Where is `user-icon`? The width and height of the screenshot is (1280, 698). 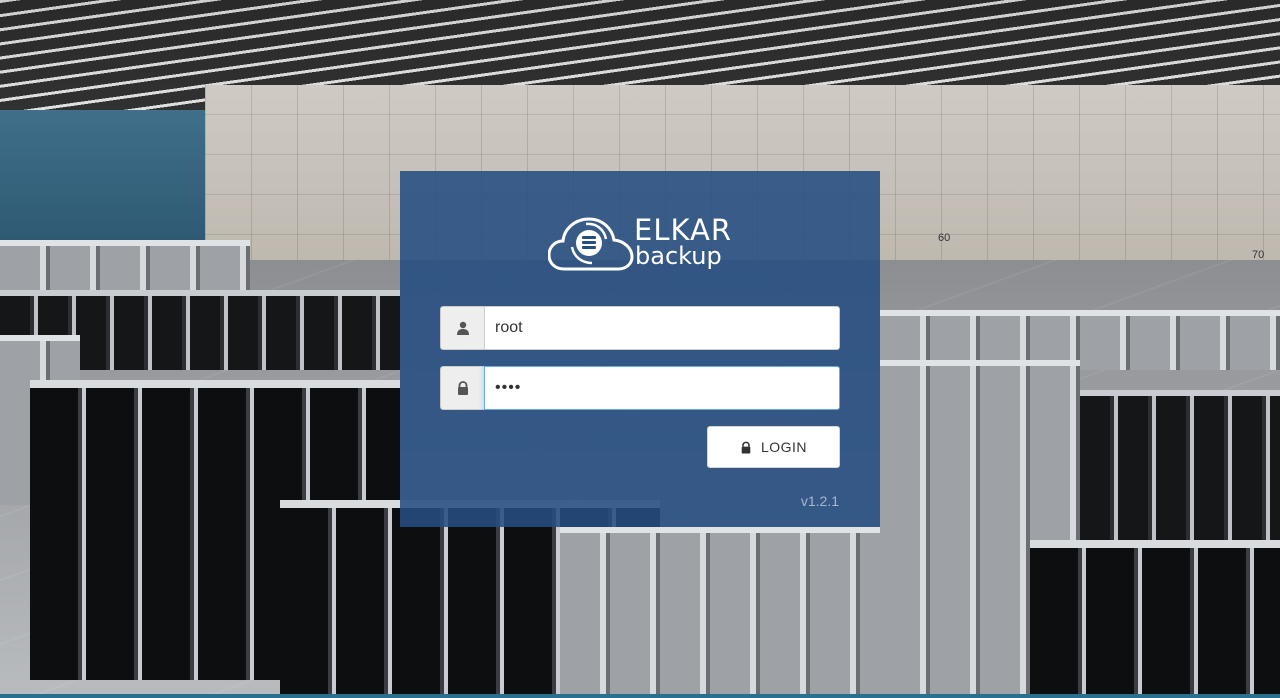
user-icon is located at coordinates (462, 328).